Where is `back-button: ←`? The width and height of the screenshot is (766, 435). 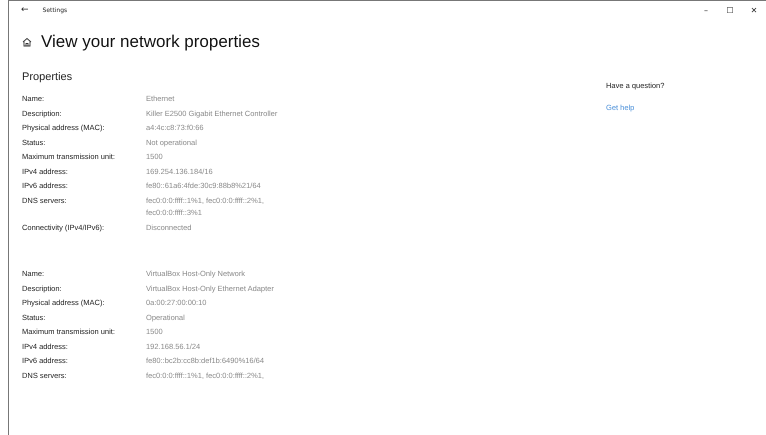 back-button: ← is located at coordinates (25, 10).